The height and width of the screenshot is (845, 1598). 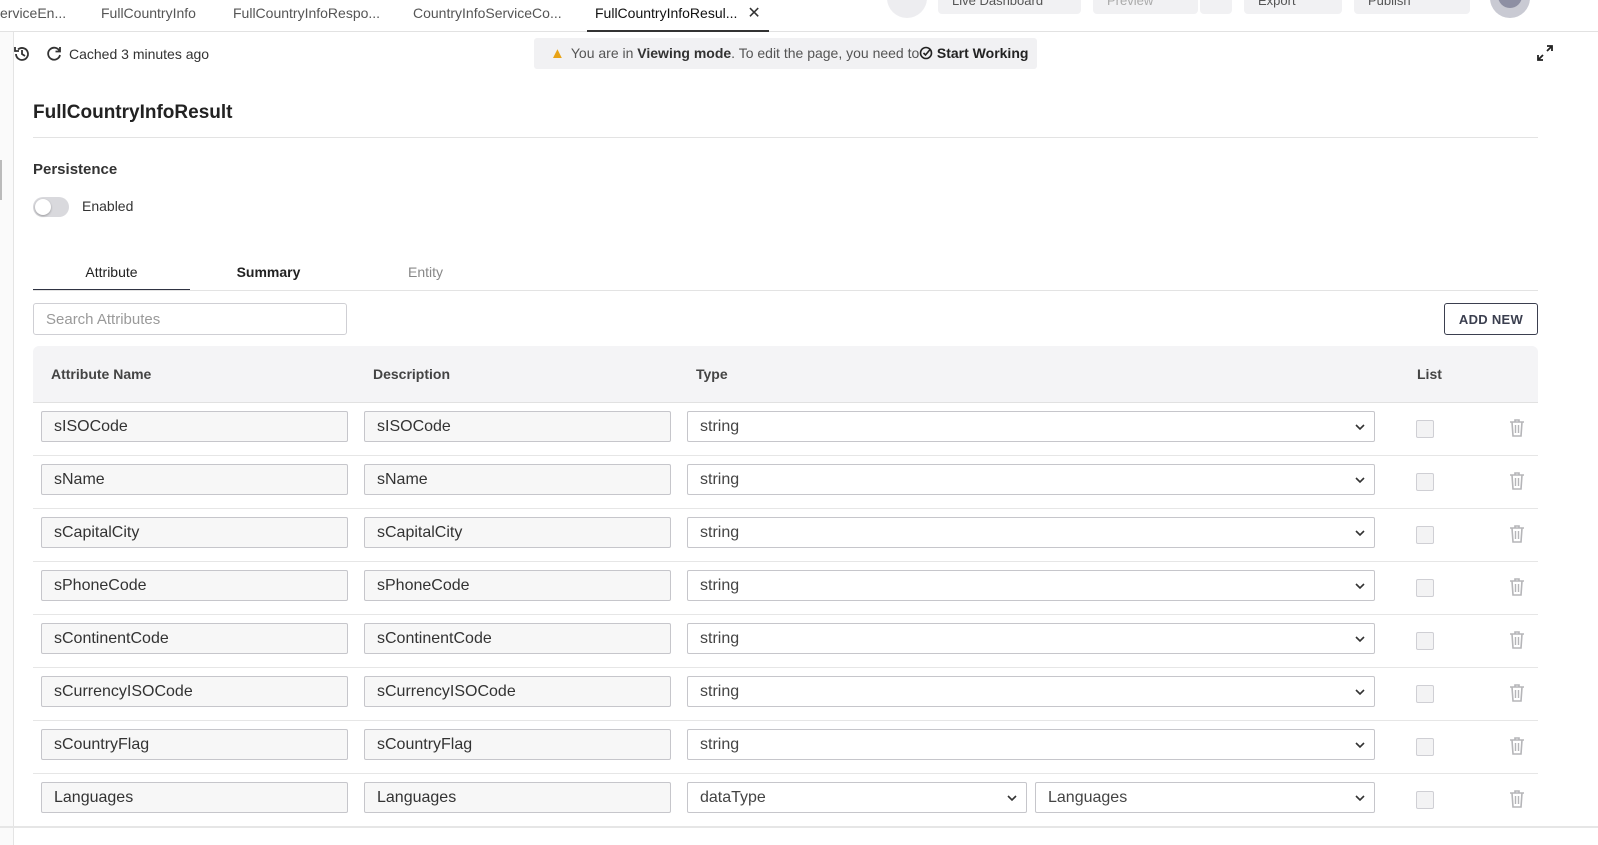 I want to click on description-field: sPhoneCode, so click(x=517, y=585).